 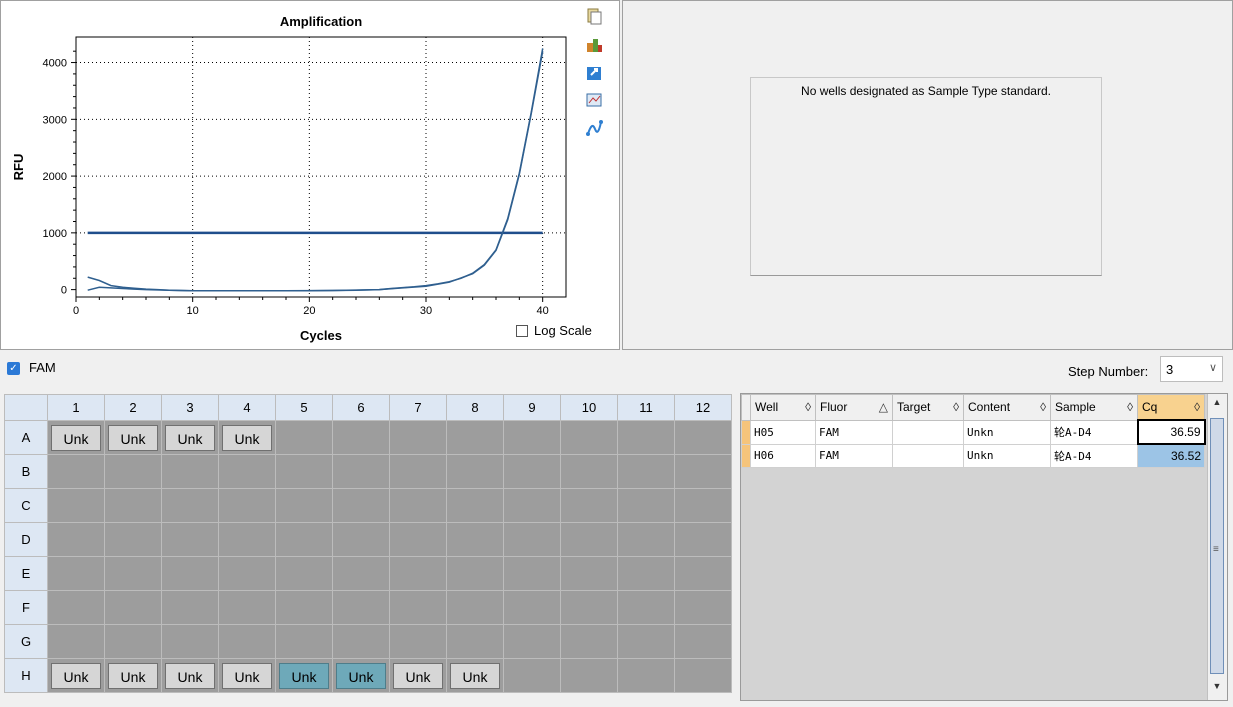 What do you see at coordinates (783, 432) in the screenshot?
I see `cell-well: H05` at bounding box center [783, 432].